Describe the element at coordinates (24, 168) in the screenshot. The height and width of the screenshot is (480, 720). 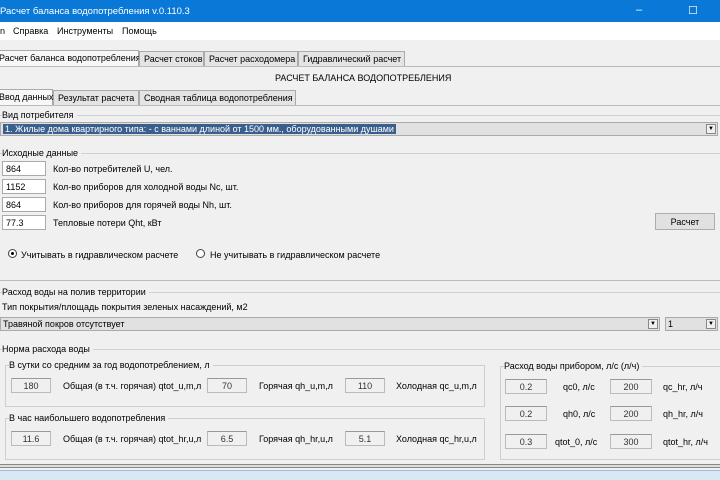
I see `users-input: 864` at that location.